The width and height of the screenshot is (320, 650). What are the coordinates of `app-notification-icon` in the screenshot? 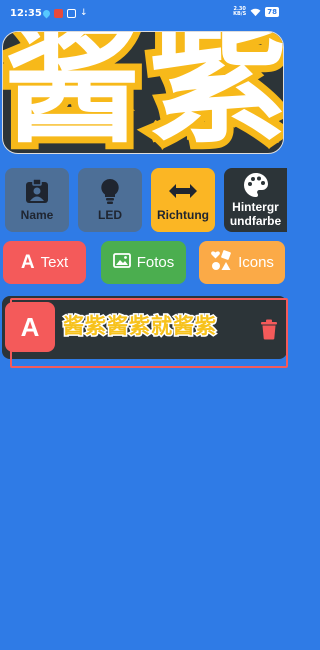 It's located at (58, 13).